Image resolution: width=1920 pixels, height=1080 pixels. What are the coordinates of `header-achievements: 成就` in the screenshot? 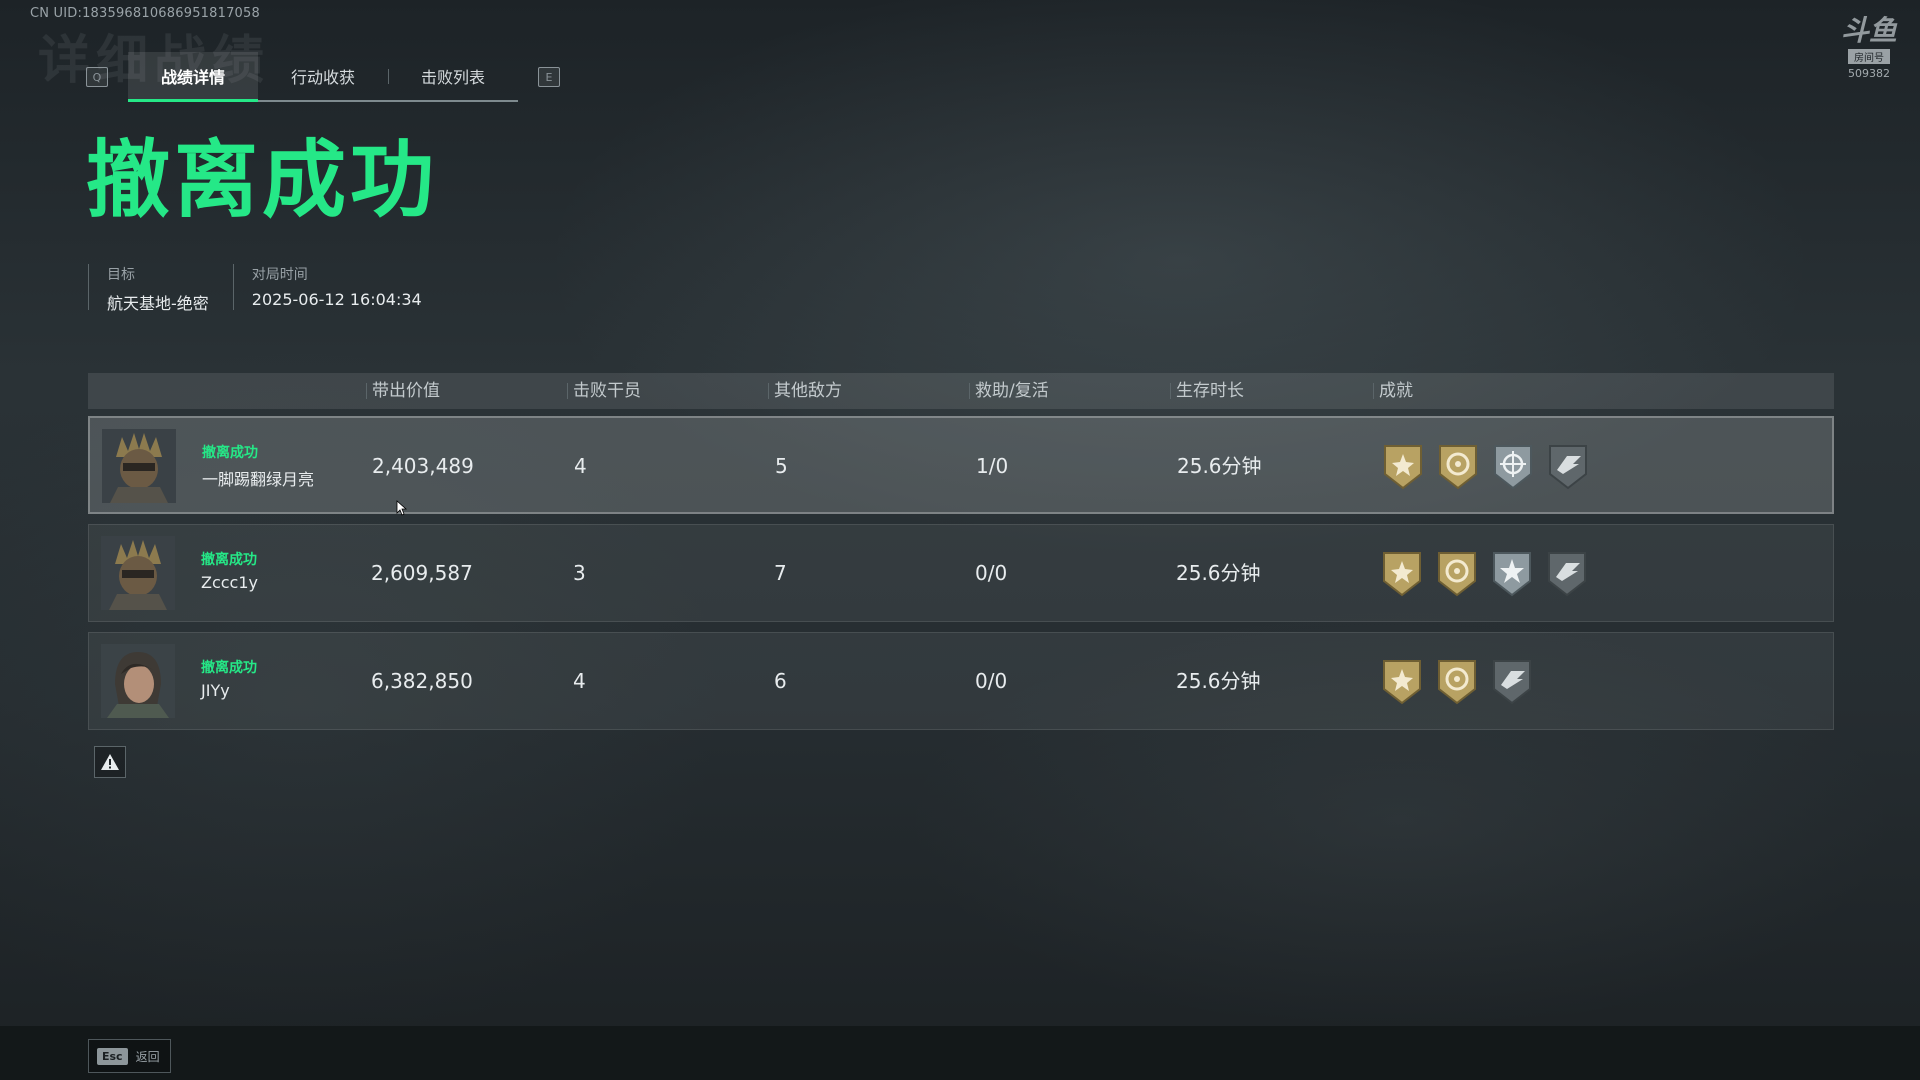 It's located at (1393, 391).